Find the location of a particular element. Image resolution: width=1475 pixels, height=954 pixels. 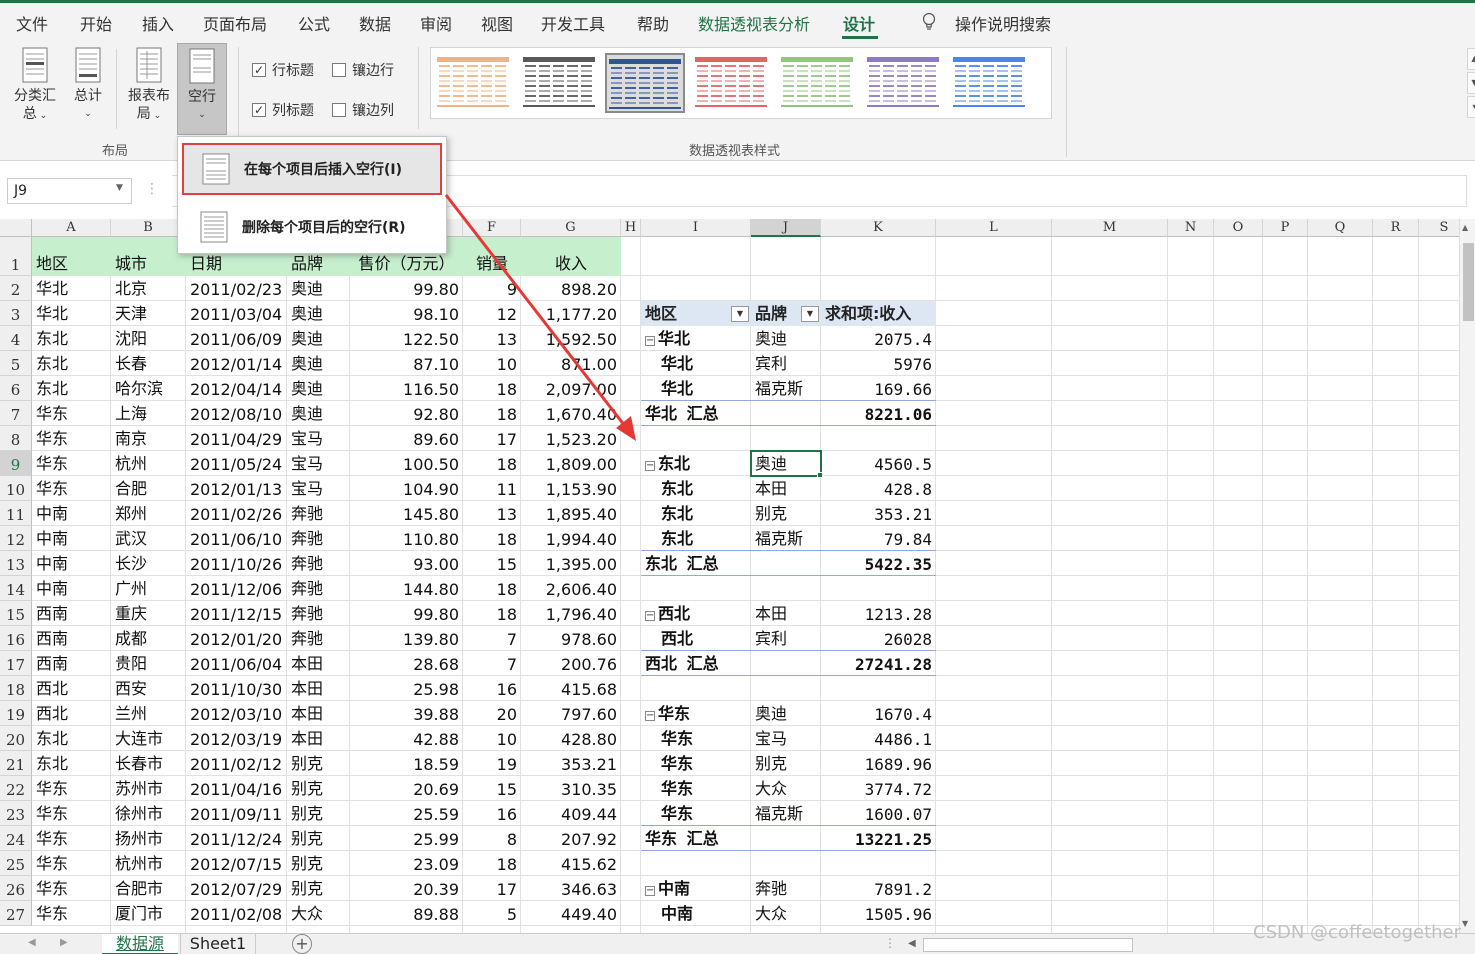

column-header: I is located at coordinates (696, 228).